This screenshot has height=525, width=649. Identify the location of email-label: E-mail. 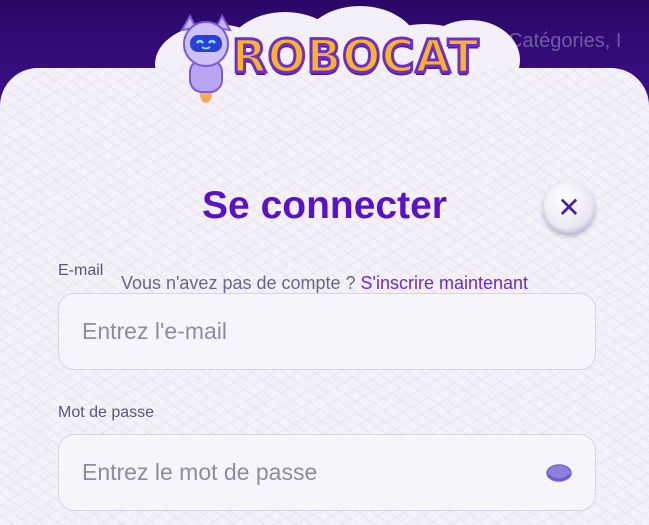
(81, 270).